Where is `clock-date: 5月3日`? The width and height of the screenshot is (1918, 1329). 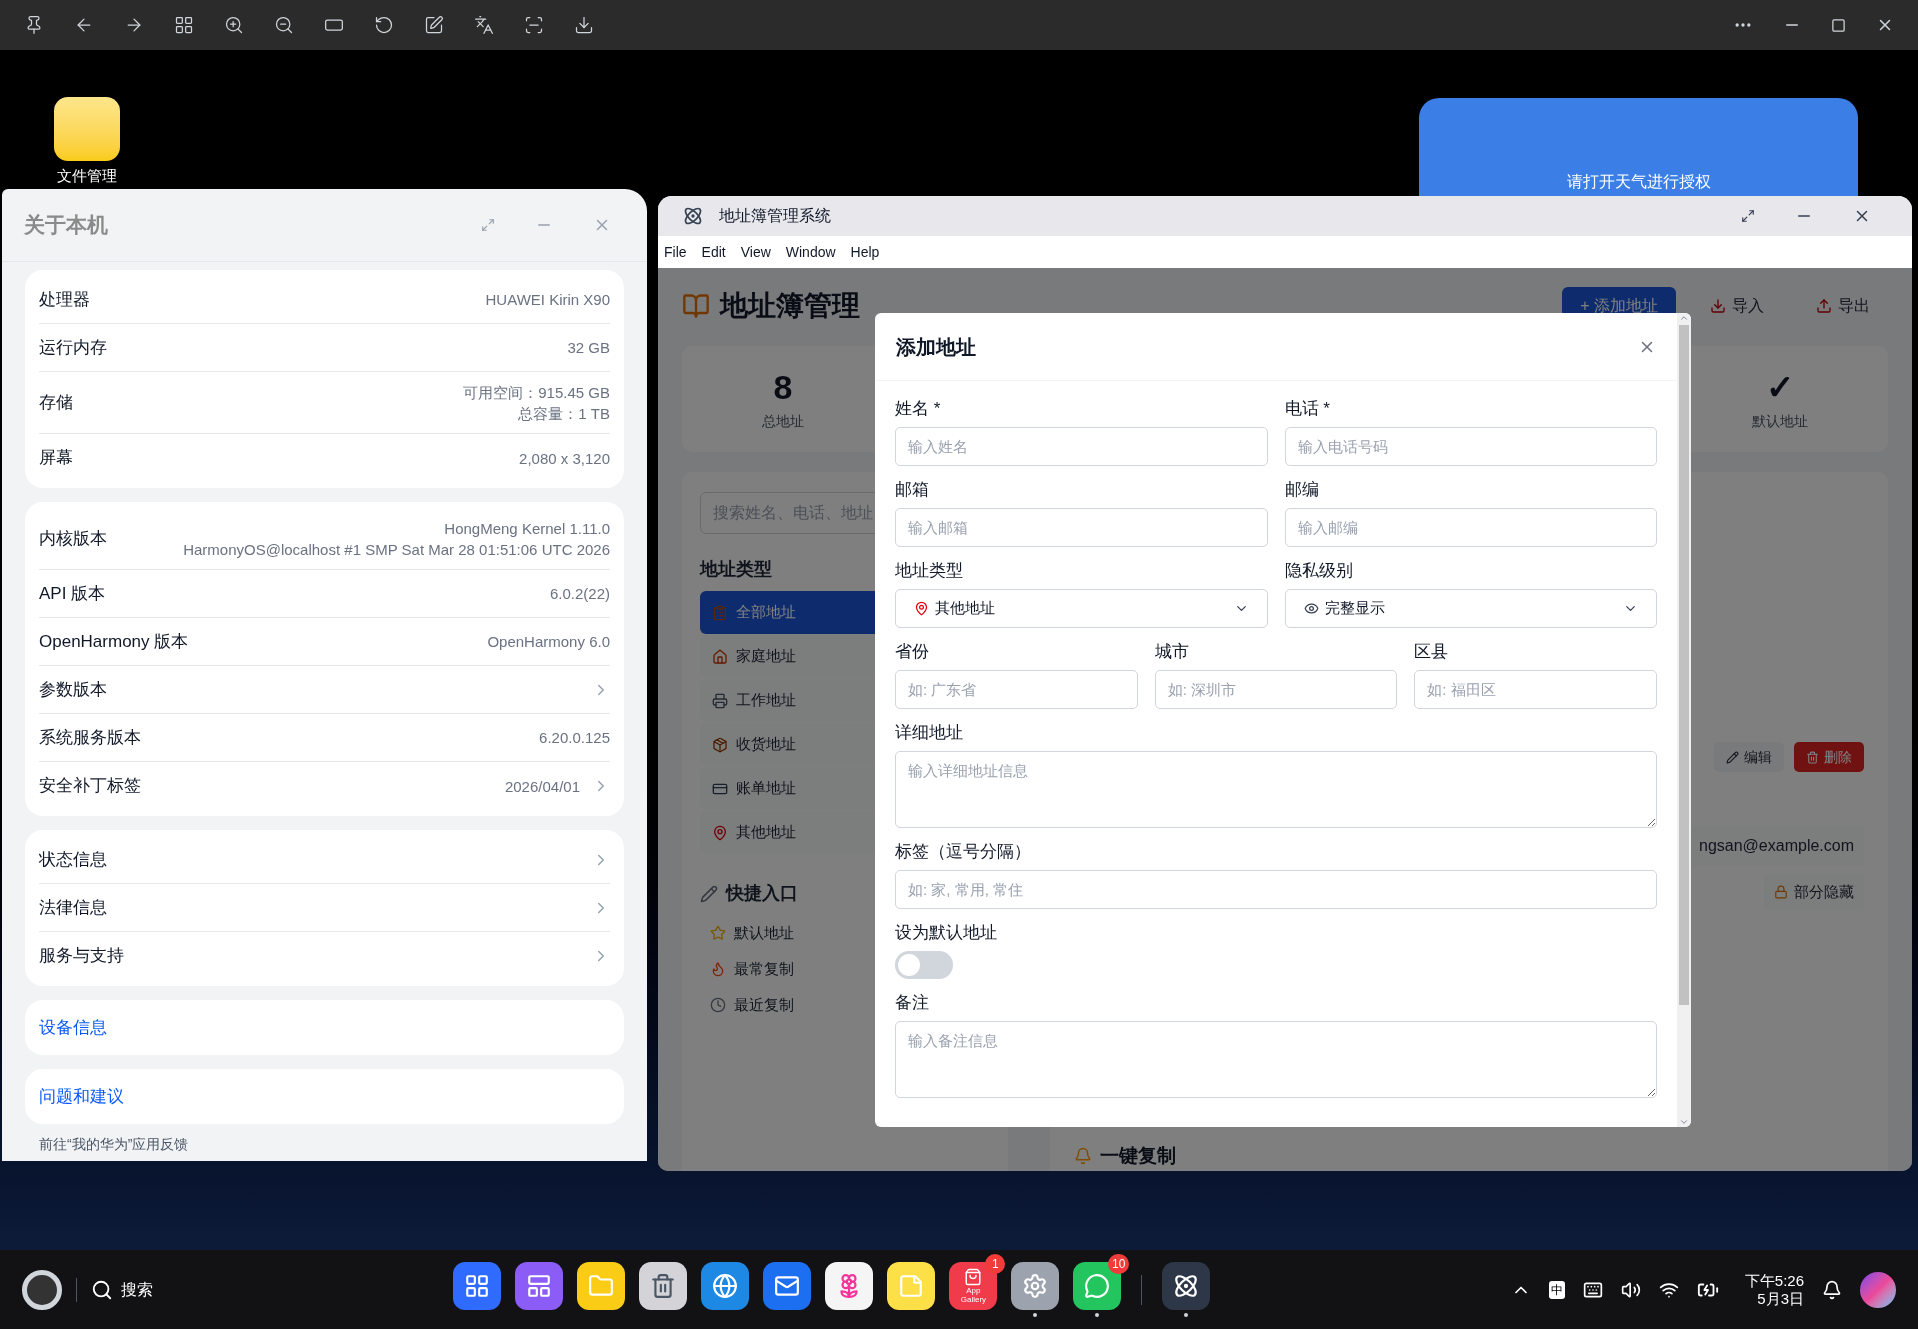 clock-date: 5月3日 is located at coordinates (1780, 1298).